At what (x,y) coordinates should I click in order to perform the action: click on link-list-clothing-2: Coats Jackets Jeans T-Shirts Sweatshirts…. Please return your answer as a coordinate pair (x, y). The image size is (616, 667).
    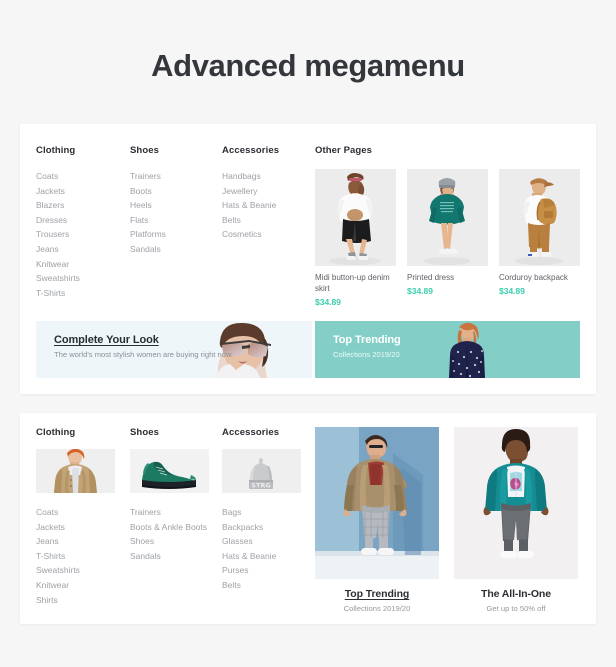
    Looking at the image, I should click on (75, 556).